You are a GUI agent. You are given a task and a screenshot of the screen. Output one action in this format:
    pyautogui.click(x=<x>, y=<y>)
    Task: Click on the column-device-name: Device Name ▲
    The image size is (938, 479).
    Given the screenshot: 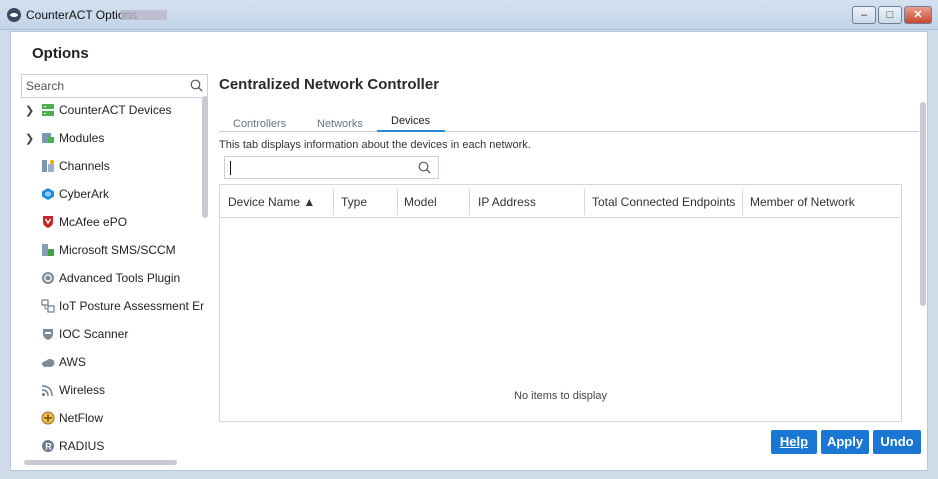 What is the action you would take?
    pyautogui.click(x=271, y=202)
    